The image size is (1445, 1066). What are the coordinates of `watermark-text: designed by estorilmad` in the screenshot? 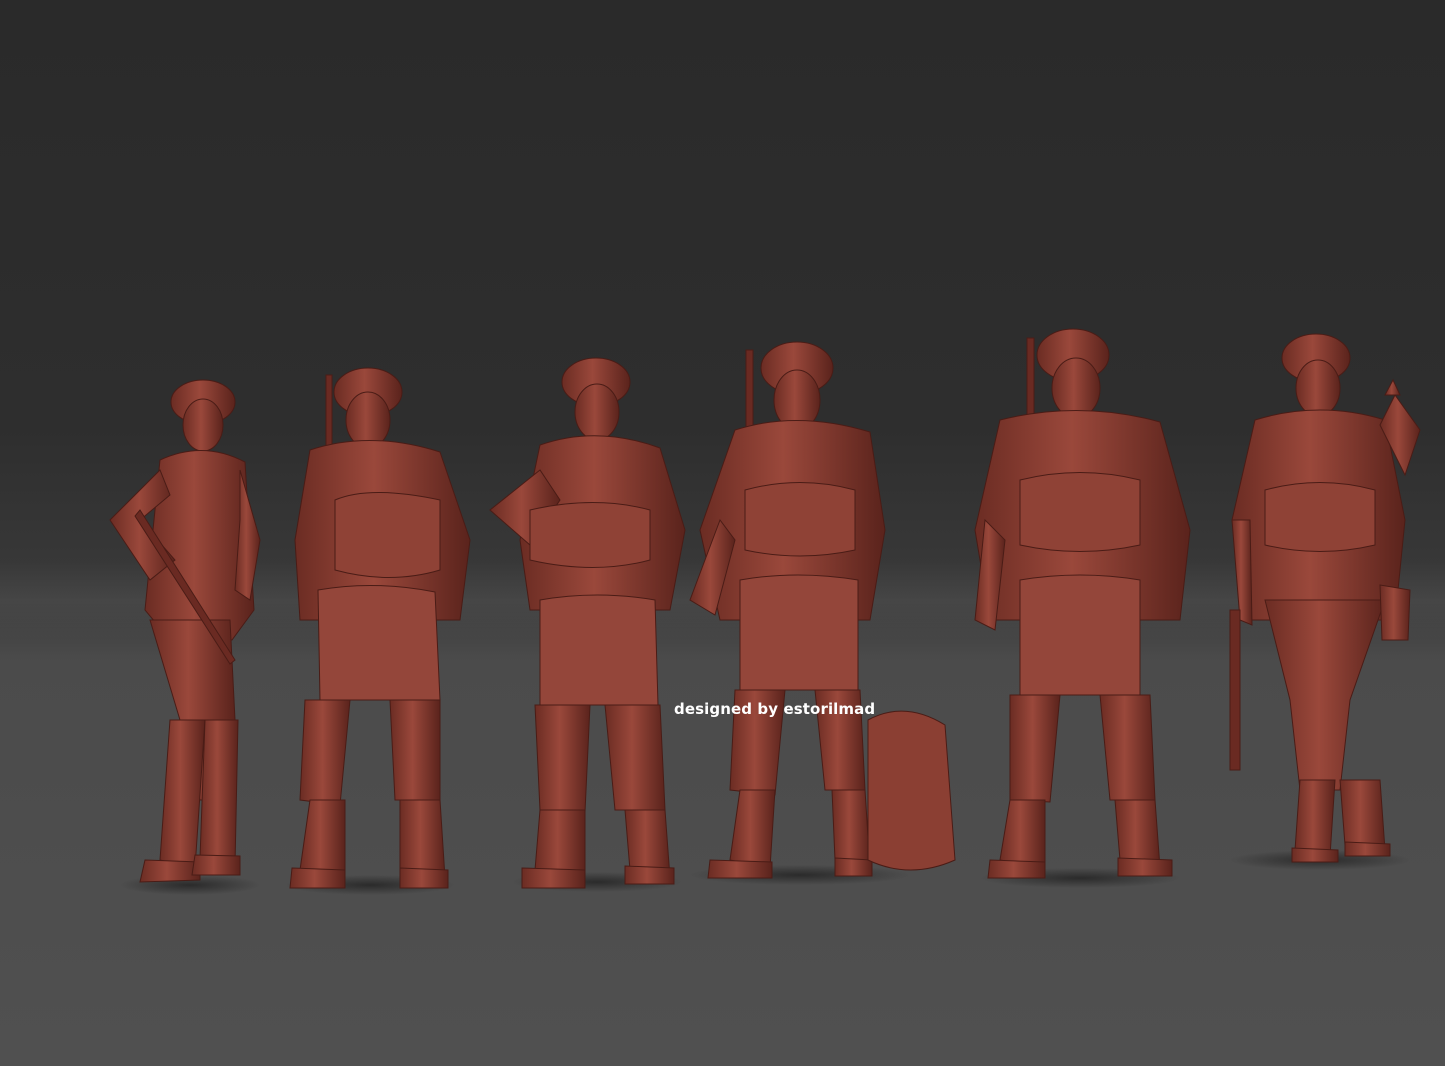 It's located at (775, 709).